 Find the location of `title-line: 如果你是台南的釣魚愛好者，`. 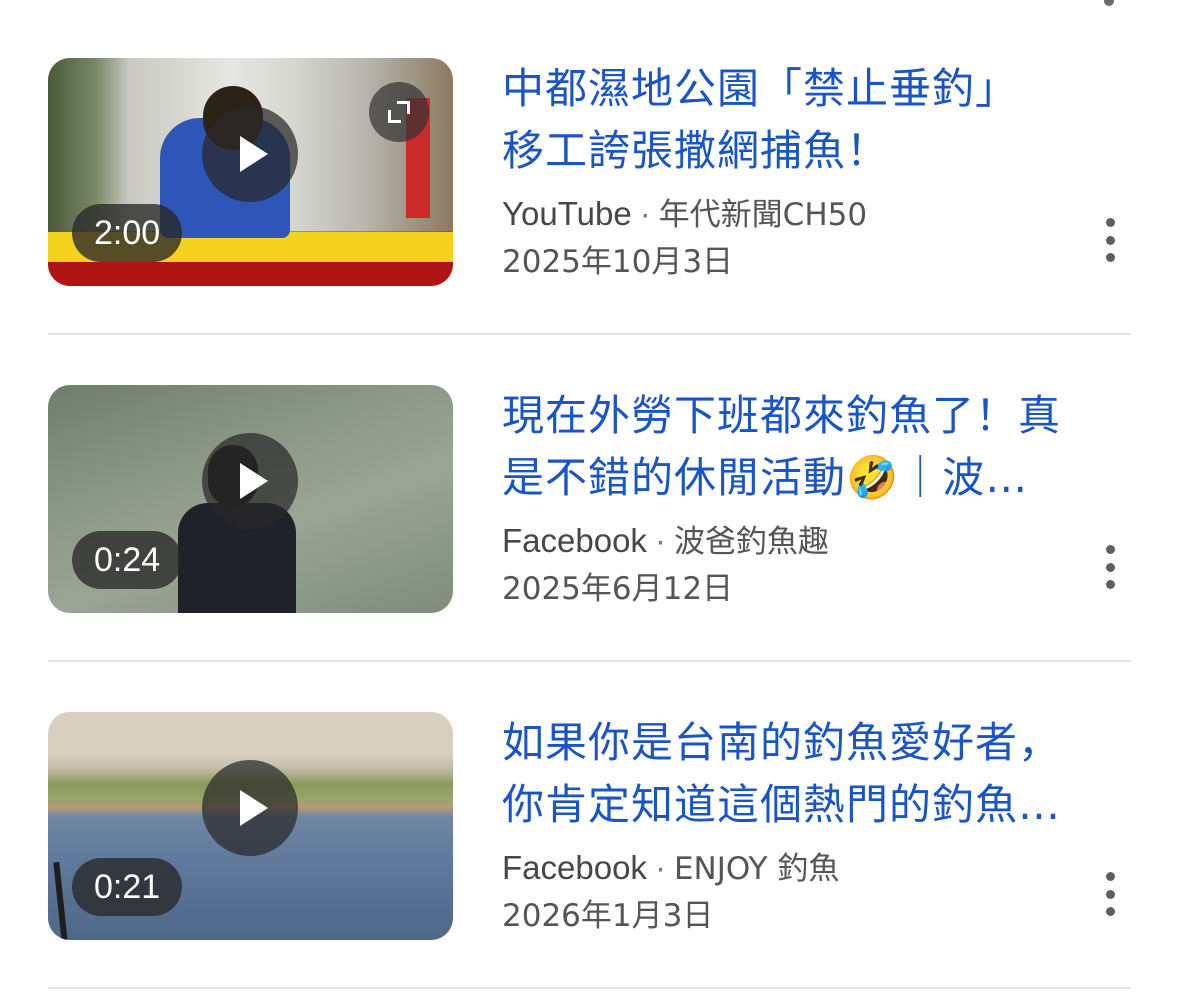

title-line: 如果你是台南的釣魚愛好者， is located at coordinates (782, 742).